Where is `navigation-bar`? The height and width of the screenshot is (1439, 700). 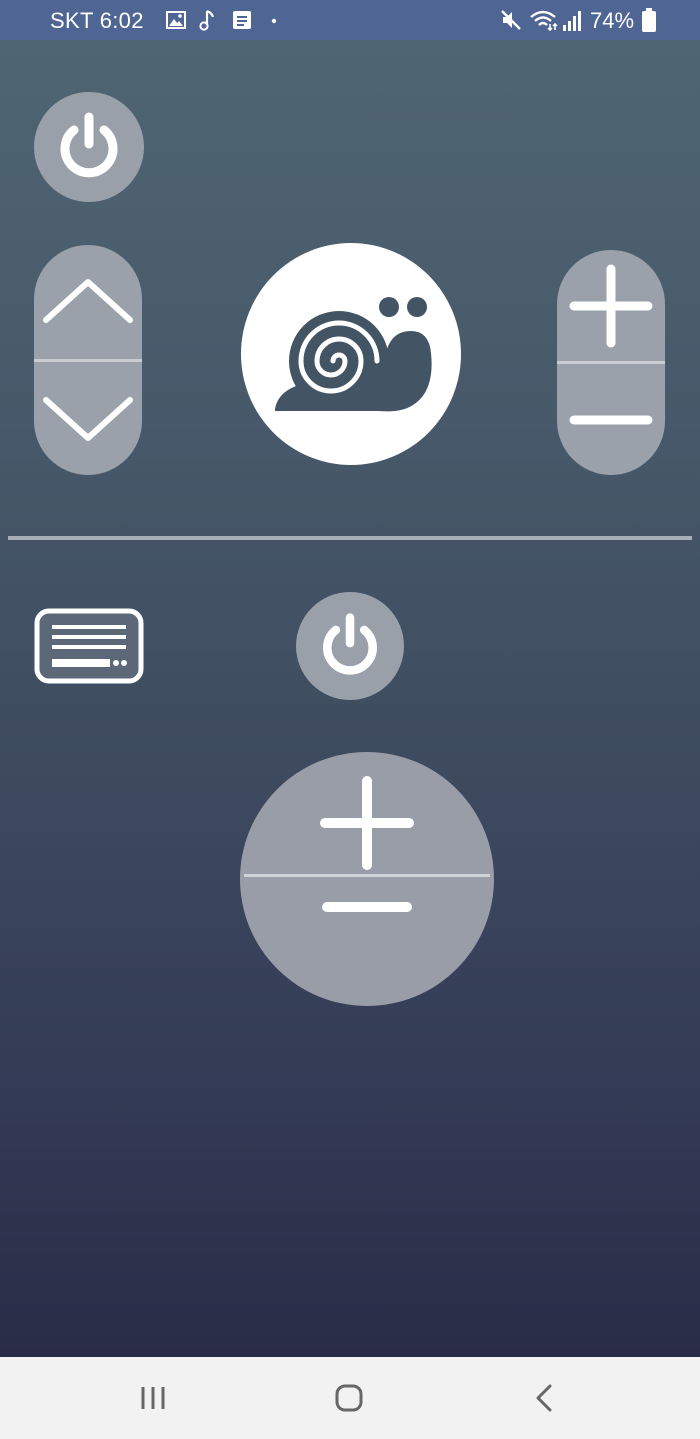 navigation-bar is located at coordinates (350, 1398).